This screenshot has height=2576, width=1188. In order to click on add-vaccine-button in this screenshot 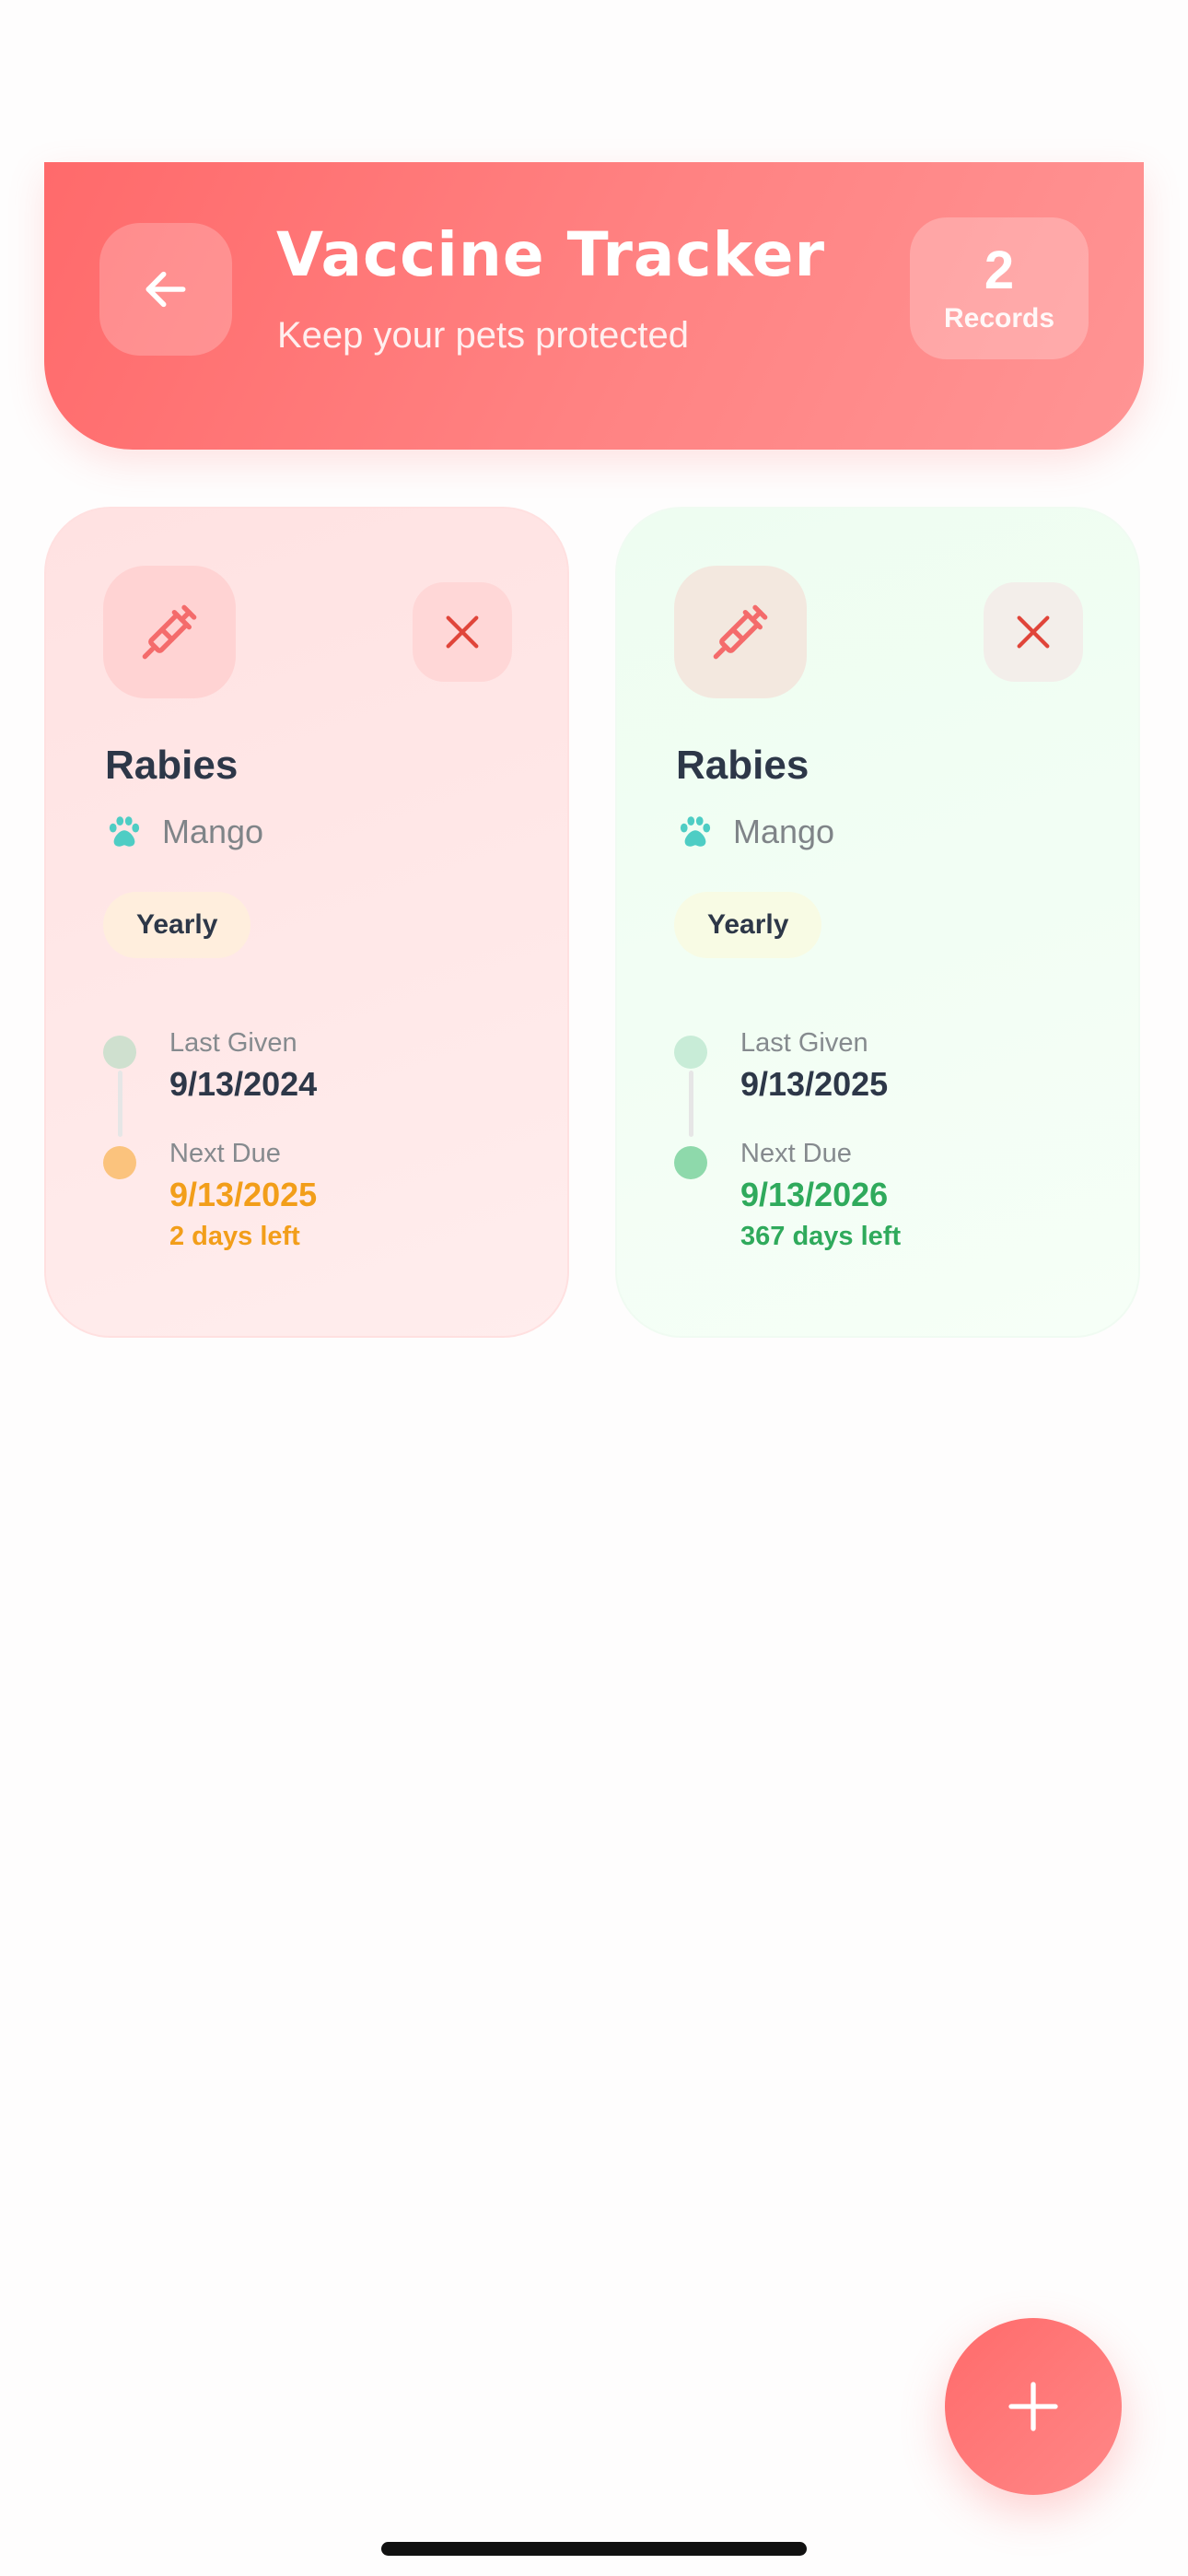, I will do `click(1033, 2406)`.